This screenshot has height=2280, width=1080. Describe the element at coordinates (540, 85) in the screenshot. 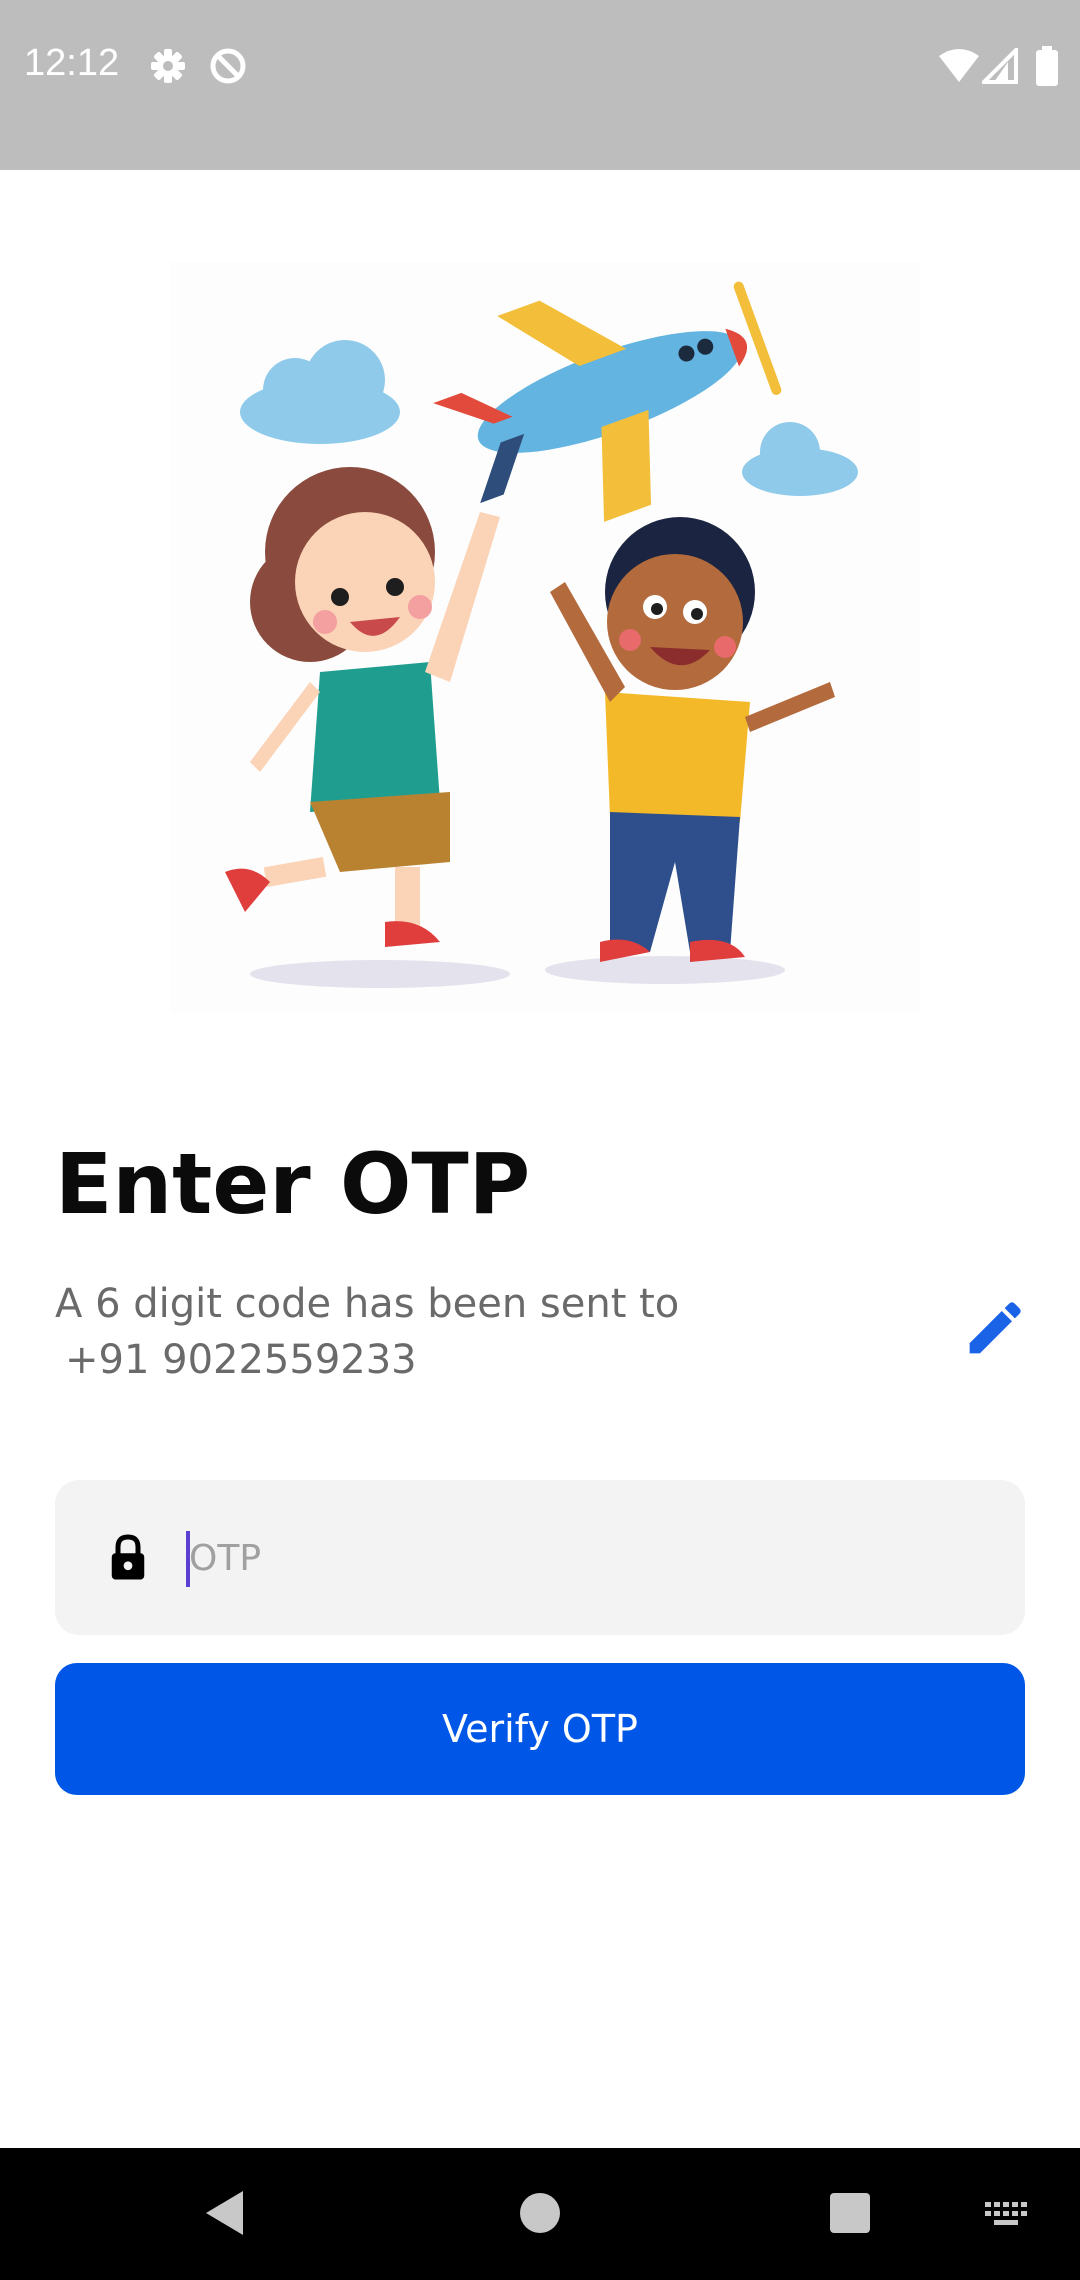

I see `status-bar: 12:12` at that location.